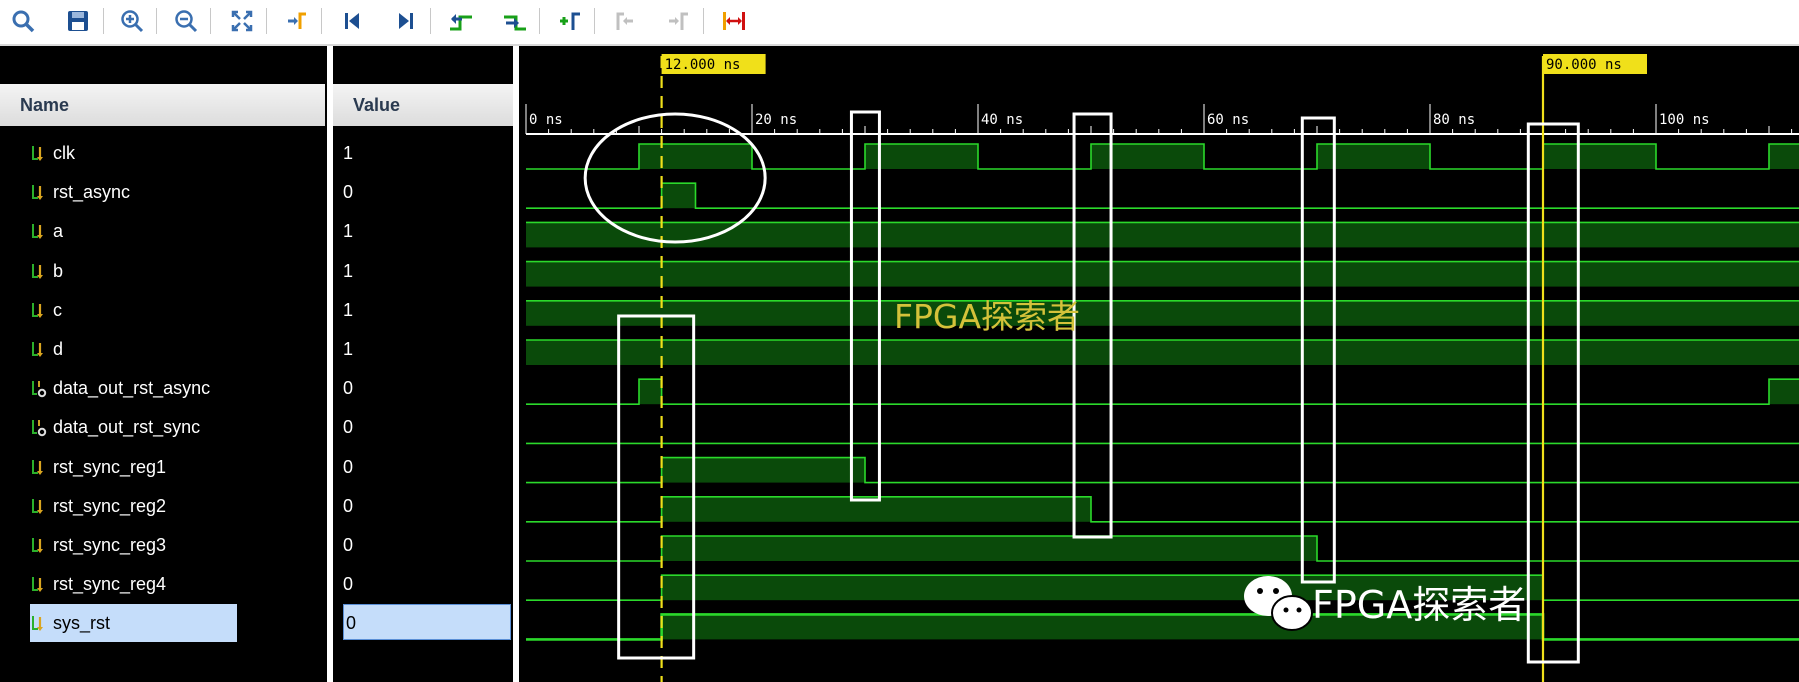 The width and height of the screenshot is (1799, 682). Describe the element at coordinates (58, 231) in the screenshot. I see `signal-name: a` at that location.